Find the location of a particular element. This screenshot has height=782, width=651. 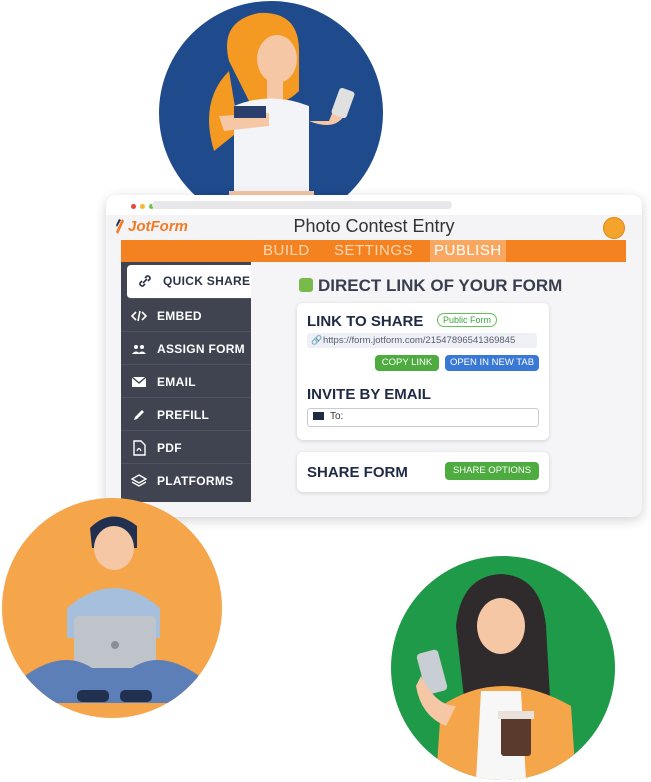

users-icon is located at coordinates (139, 349).